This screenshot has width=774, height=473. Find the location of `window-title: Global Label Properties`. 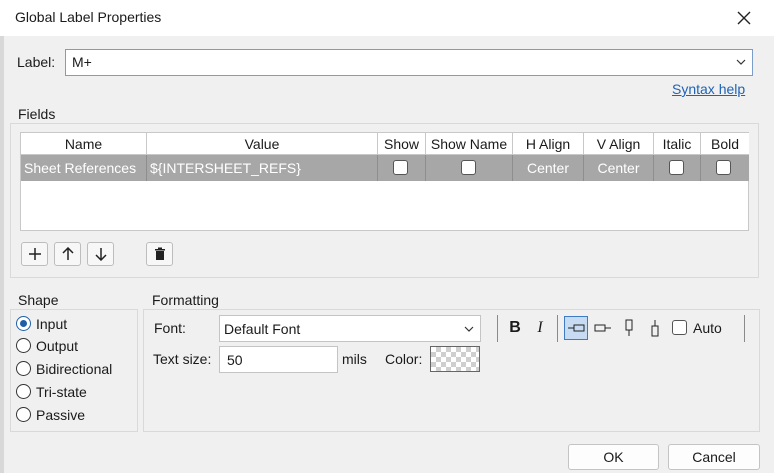

window-title: Global Label Properties is located at coordinates (88, 17).